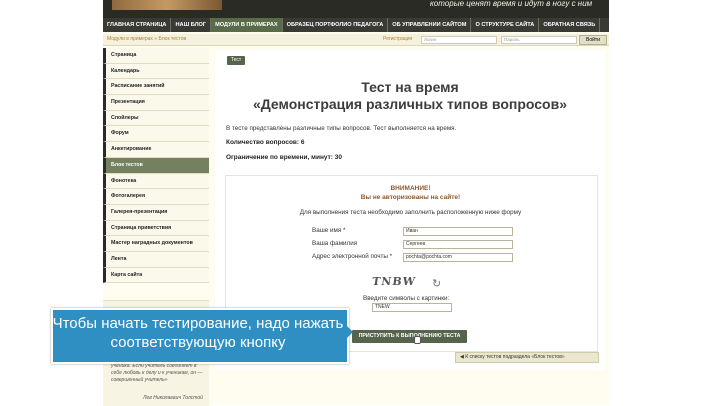 The image size is (720, 406). I want to click on sidebar-item-forum: Форум, so click(156, 134).